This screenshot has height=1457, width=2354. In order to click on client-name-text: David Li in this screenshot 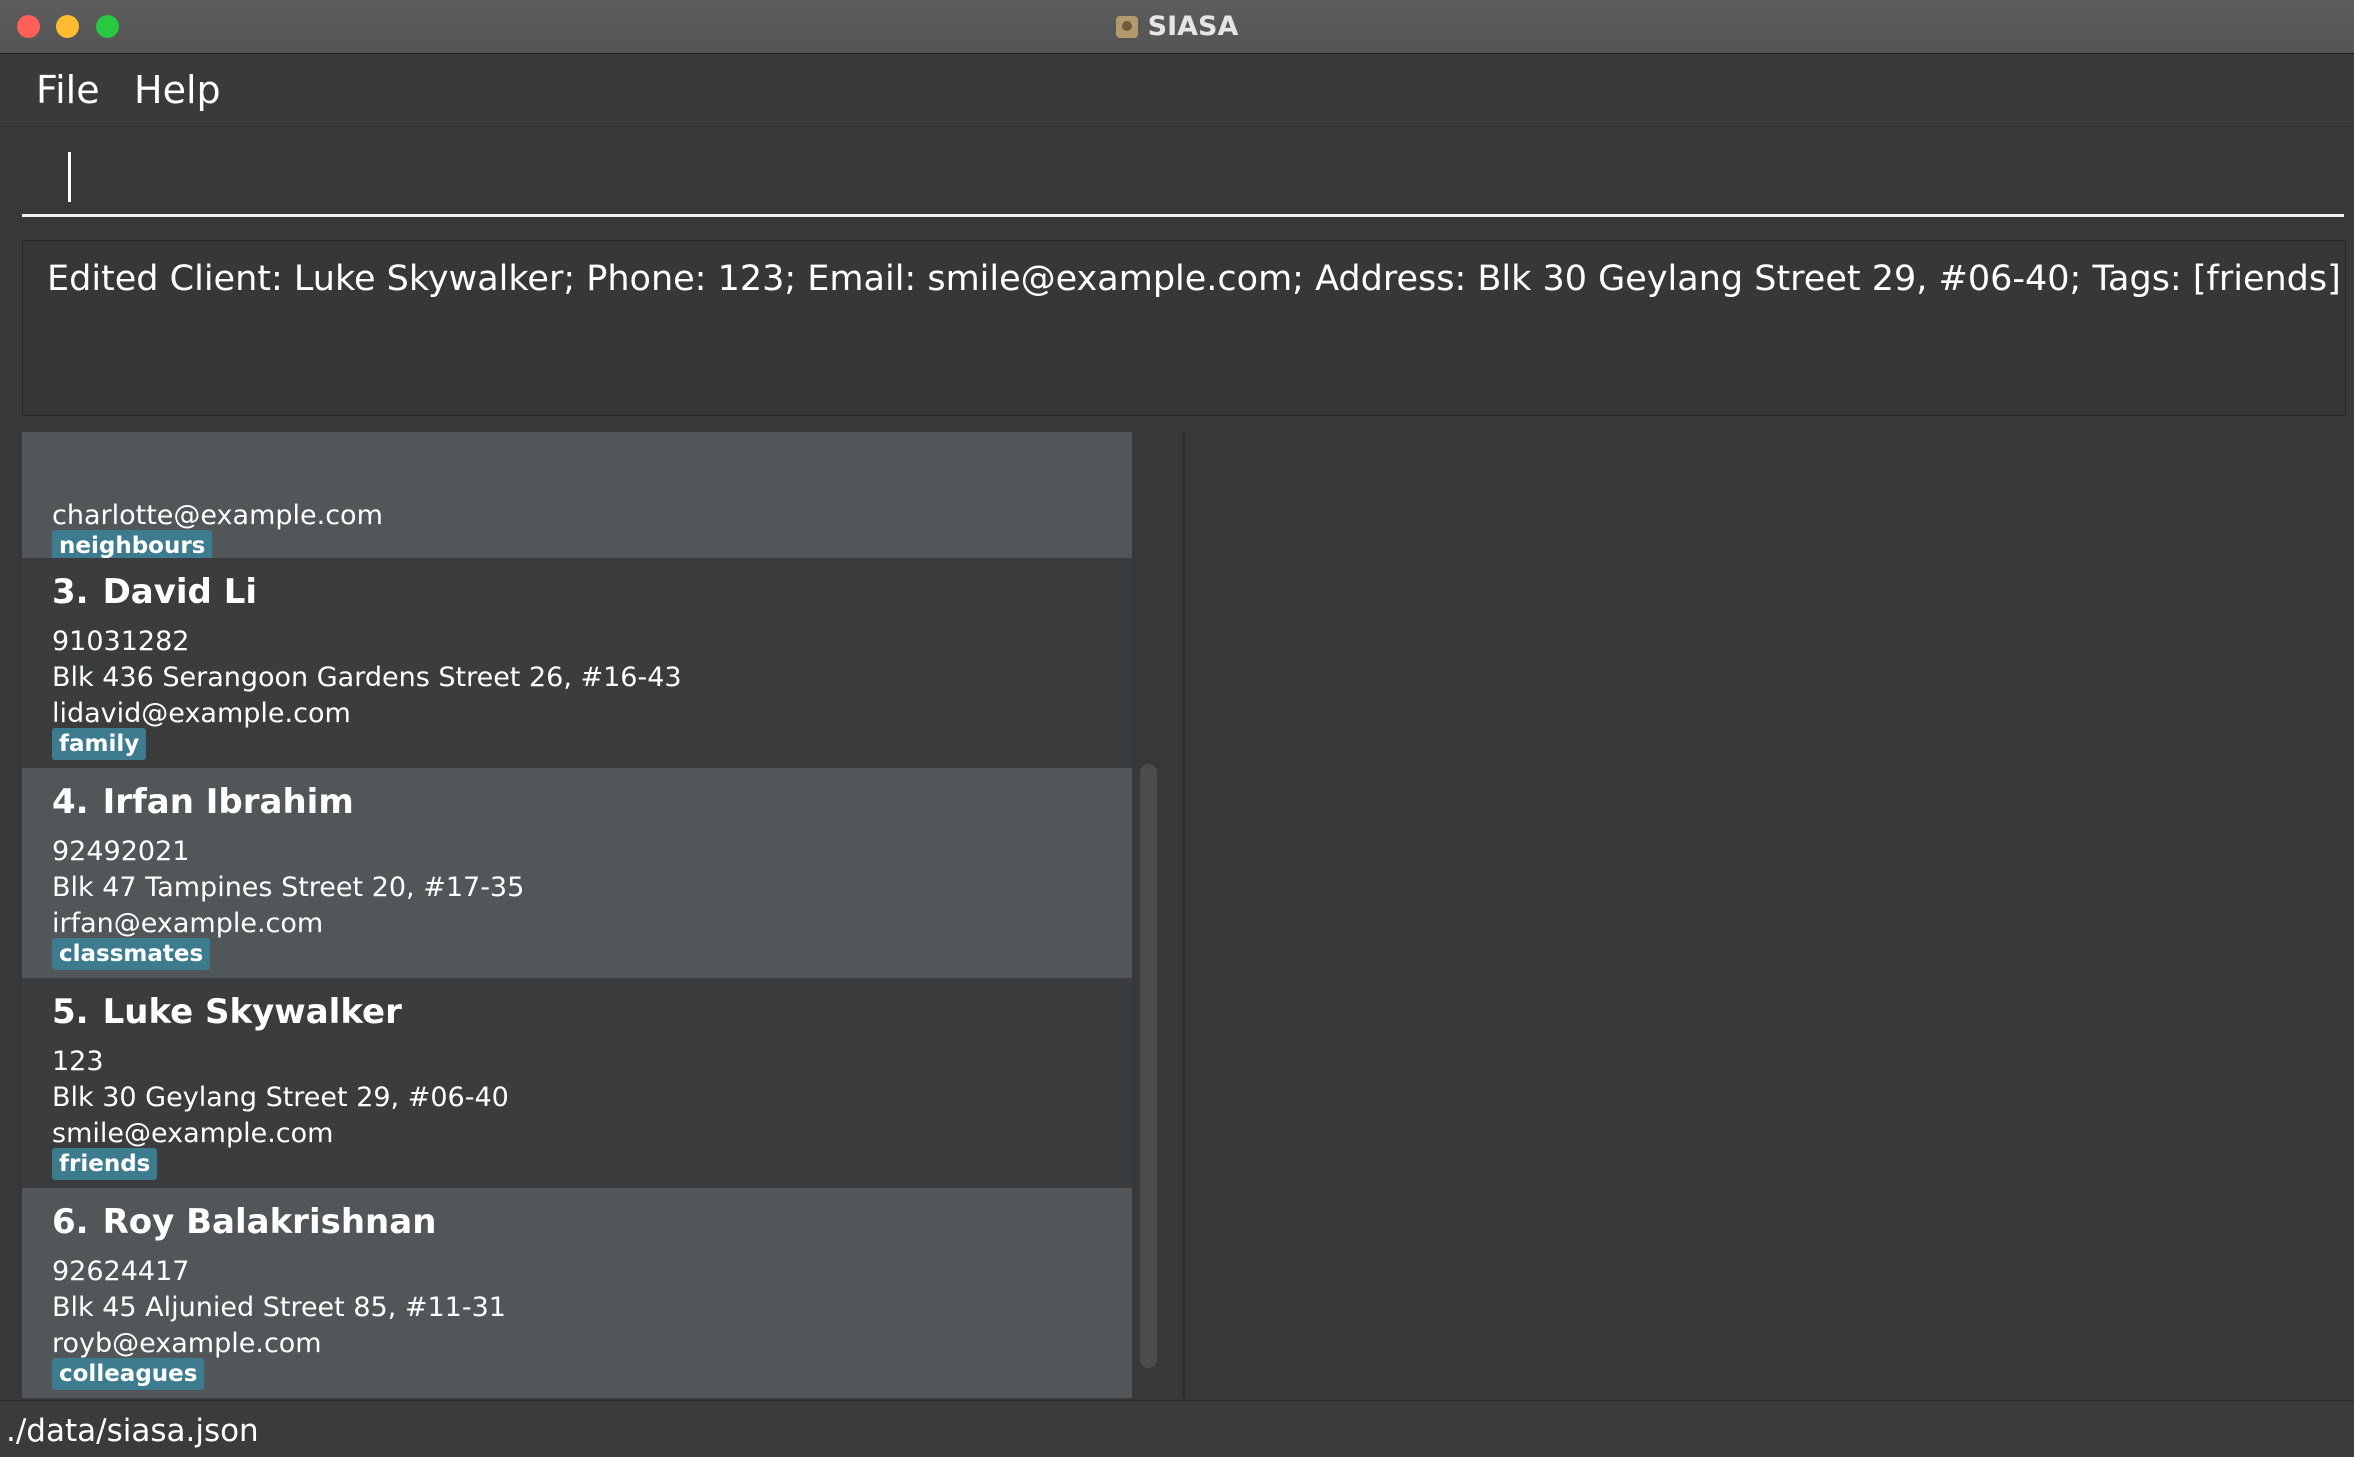, I will do `click(180, 592)`.